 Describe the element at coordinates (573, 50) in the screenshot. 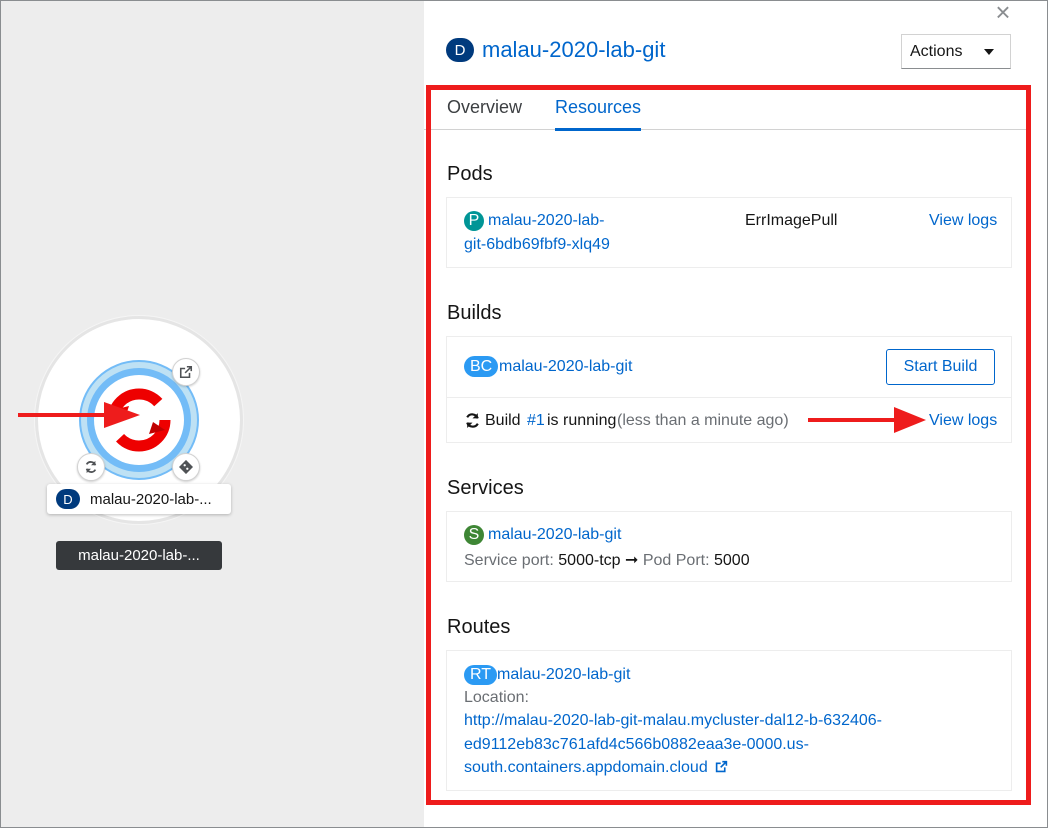

I see `page-title: malau-2020-lab-git` at that location.